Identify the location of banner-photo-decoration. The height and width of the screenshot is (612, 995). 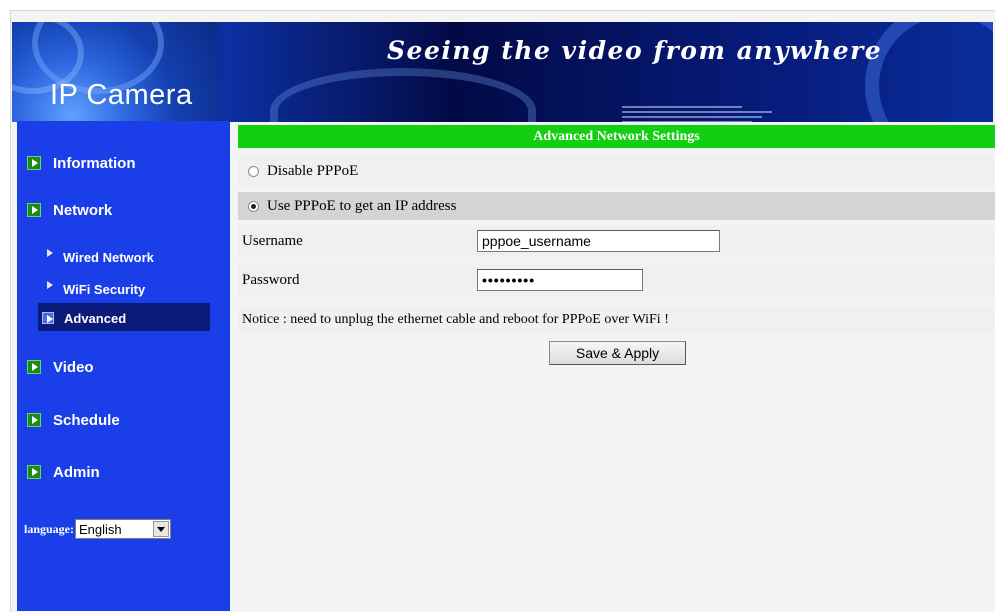
(403, 95).